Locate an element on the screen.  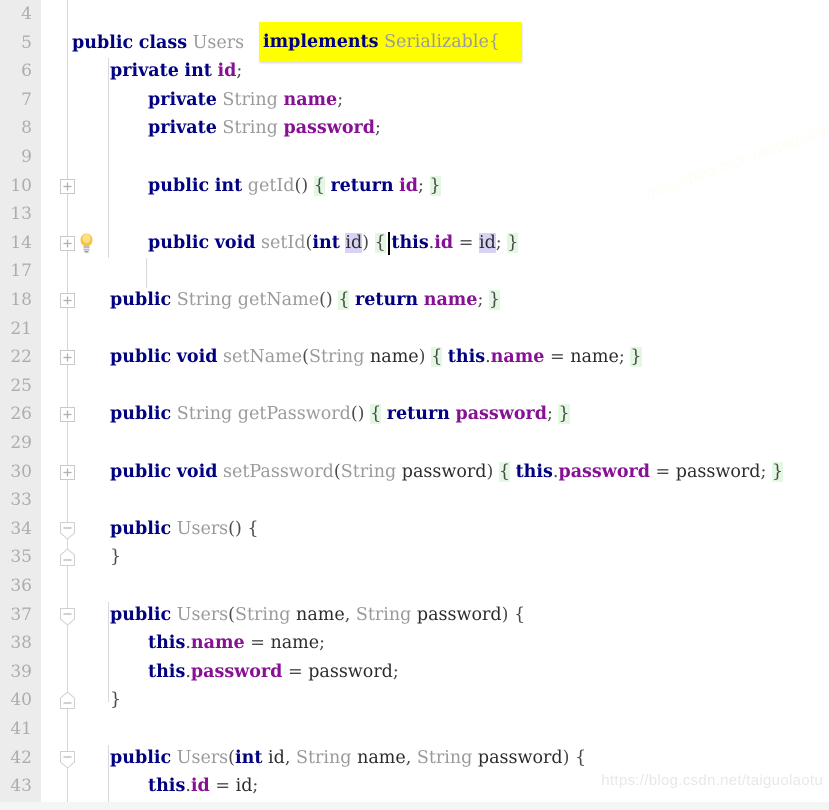
code-line: public int getId() { return id; } is located at coordinates (294, 186).